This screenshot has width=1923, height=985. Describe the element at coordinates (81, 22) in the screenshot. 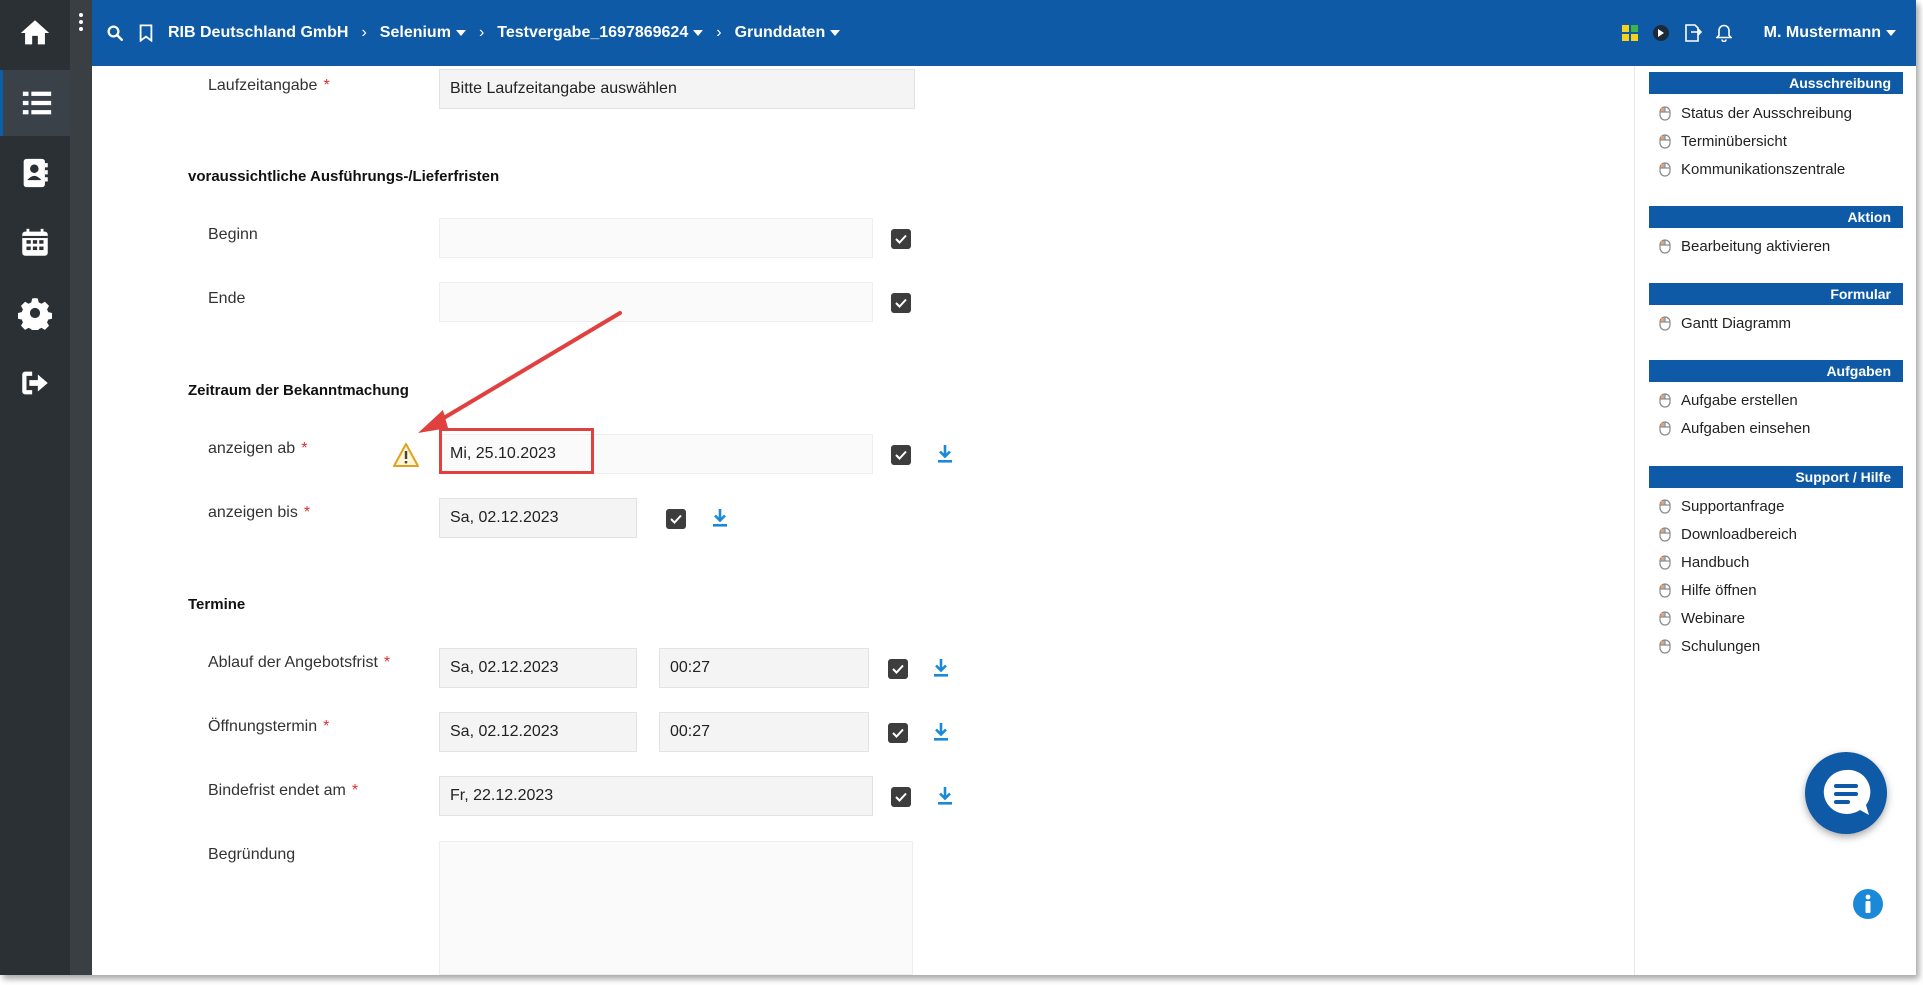

I see `kebab-menu-icon` at that location.